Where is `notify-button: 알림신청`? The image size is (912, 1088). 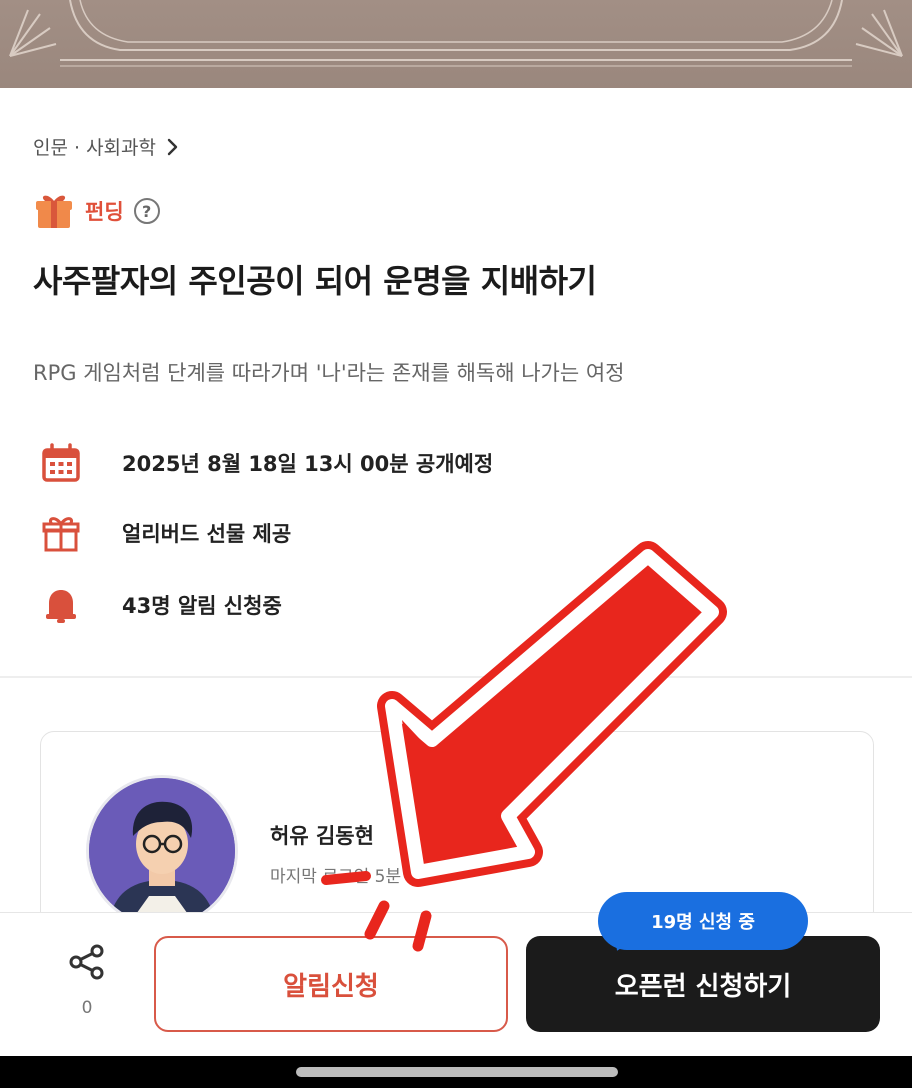
notify-button: 알림신청 is located at coordinates (331, 984).